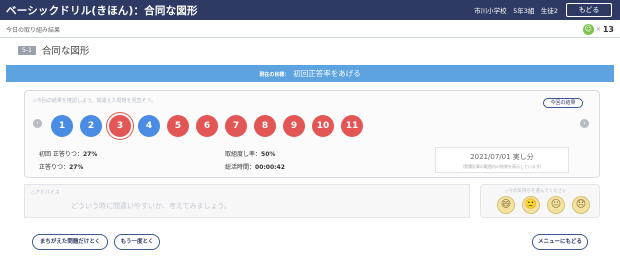 The width and height of the screenshot is (620, 263). What do you see at coordinates (27, 50) in the screenshot?
I see `section-number: 5-1` at bounding box center [27, 50].